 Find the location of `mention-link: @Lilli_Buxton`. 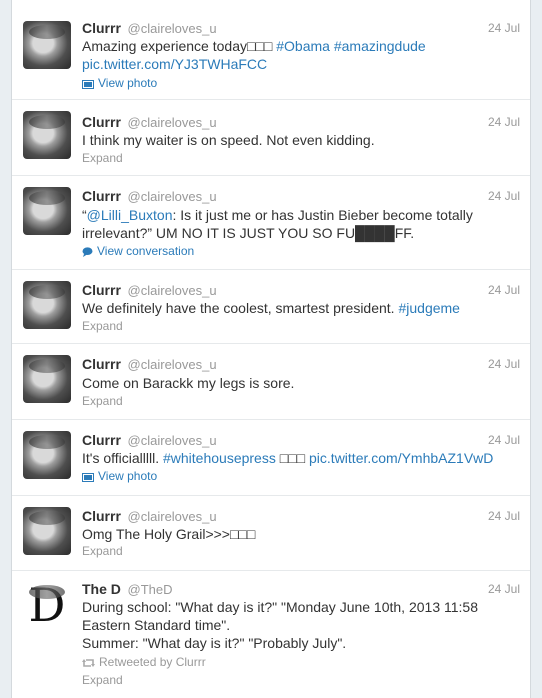

mention-link: @Lilli_Buxton is located at coordinates (130, 215).